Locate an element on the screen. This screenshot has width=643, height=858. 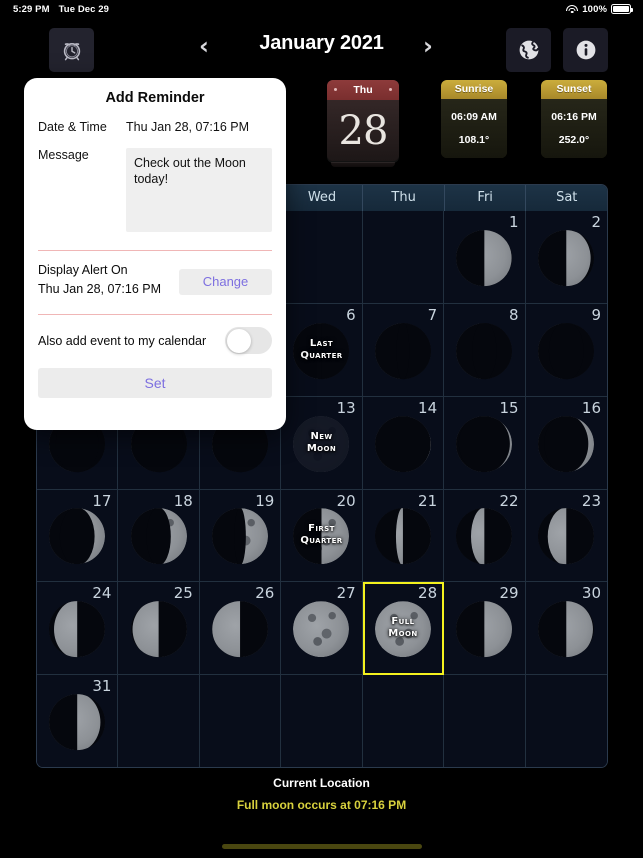
calendar-day-26: 26 is located at coordinates (240, 629).